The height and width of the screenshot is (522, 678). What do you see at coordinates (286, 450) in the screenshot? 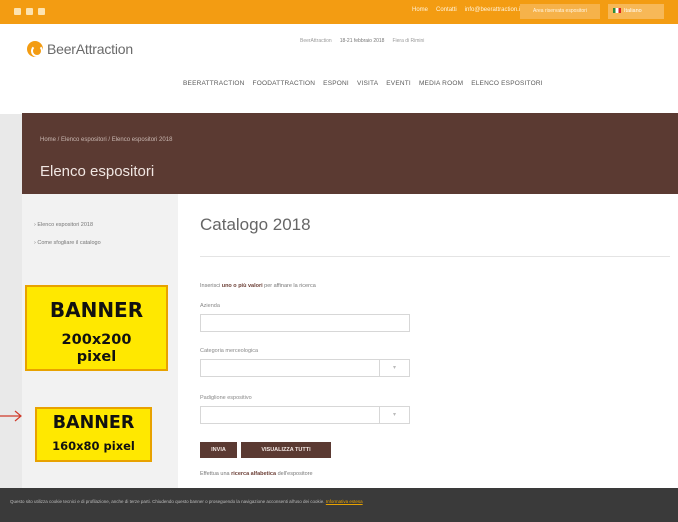
I see `show-all-button: VISUALIZZA TUTTI` at bounding box center [286, 450].